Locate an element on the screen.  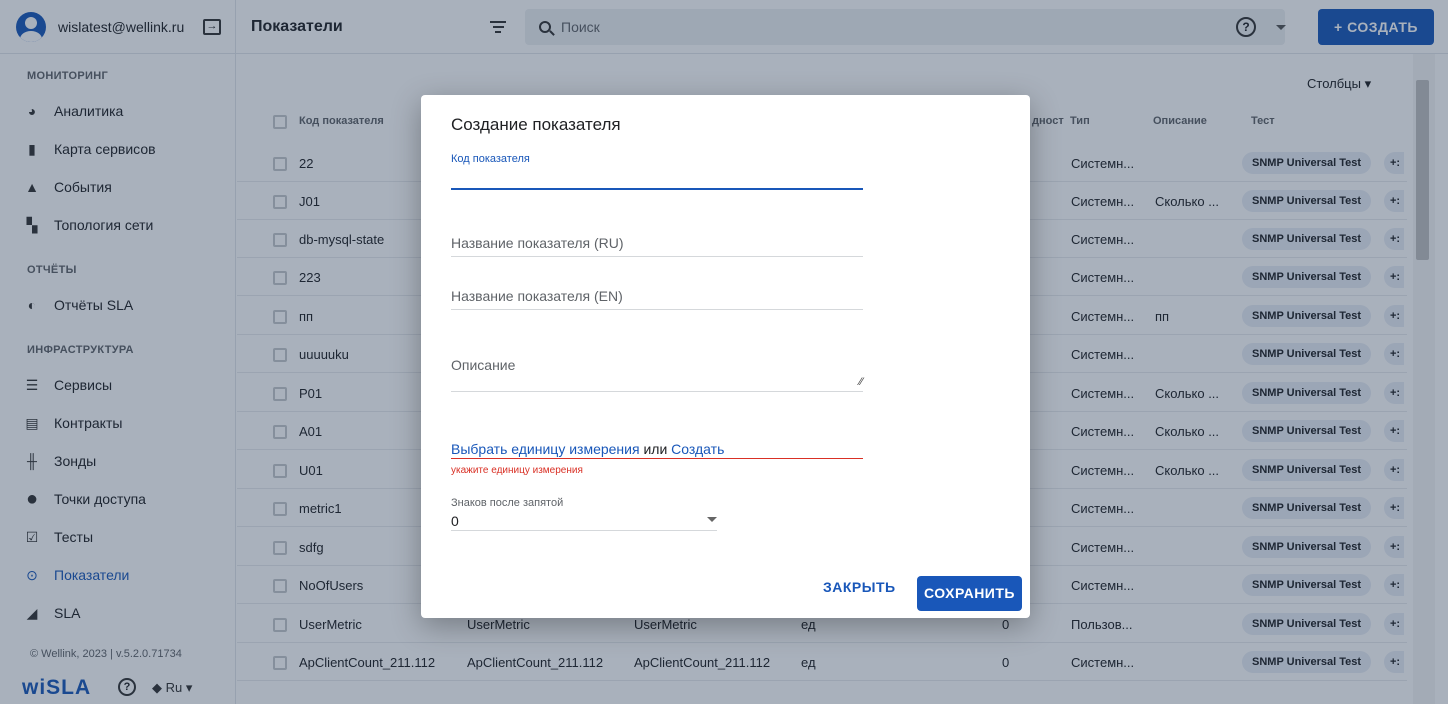
code-field: Код показателя is located at coordinates (657, 172).